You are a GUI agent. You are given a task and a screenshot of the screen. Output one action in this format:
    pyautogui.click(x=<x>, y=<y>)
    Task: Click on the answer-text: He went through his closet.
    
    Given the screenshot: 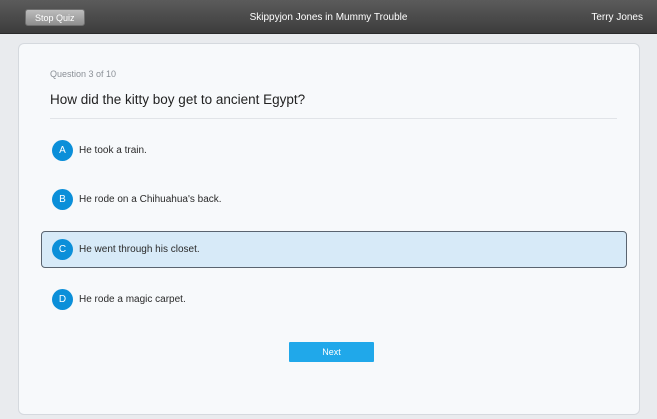 What is the action you would take?
    pyautogui.click(x=139, y=249)
    